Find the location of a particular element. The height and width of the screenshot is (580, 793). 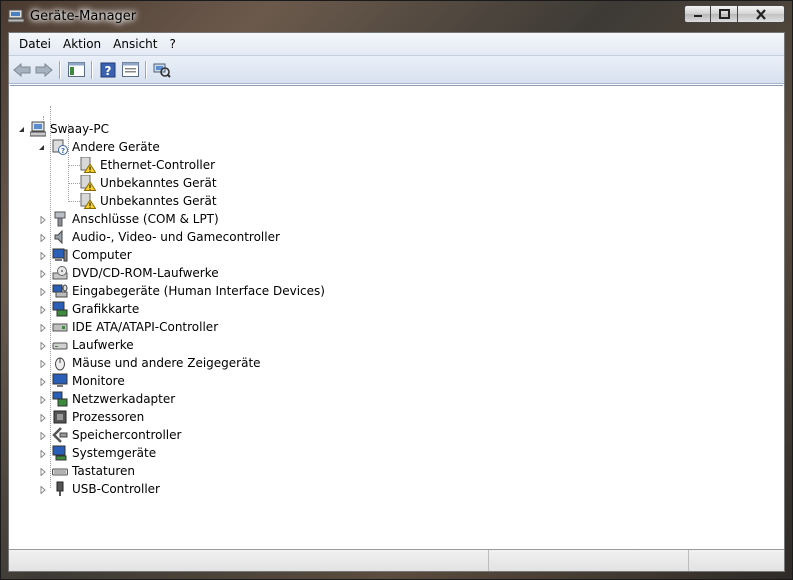

menu-aktion: Aktion is located at coordinates (82, 44).